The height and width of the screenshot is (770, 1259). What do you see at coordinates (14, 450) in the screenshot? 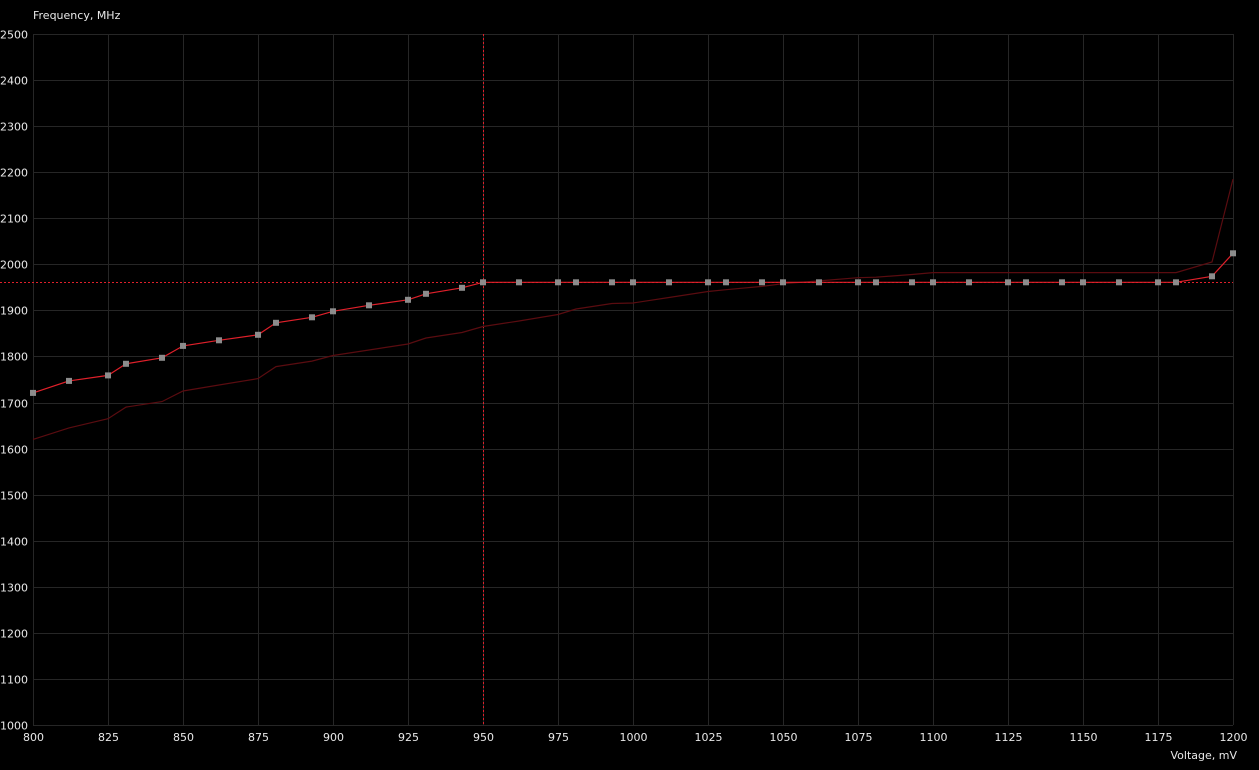
I see `y-tick-label: 1600` at bounding box center [14, 450].